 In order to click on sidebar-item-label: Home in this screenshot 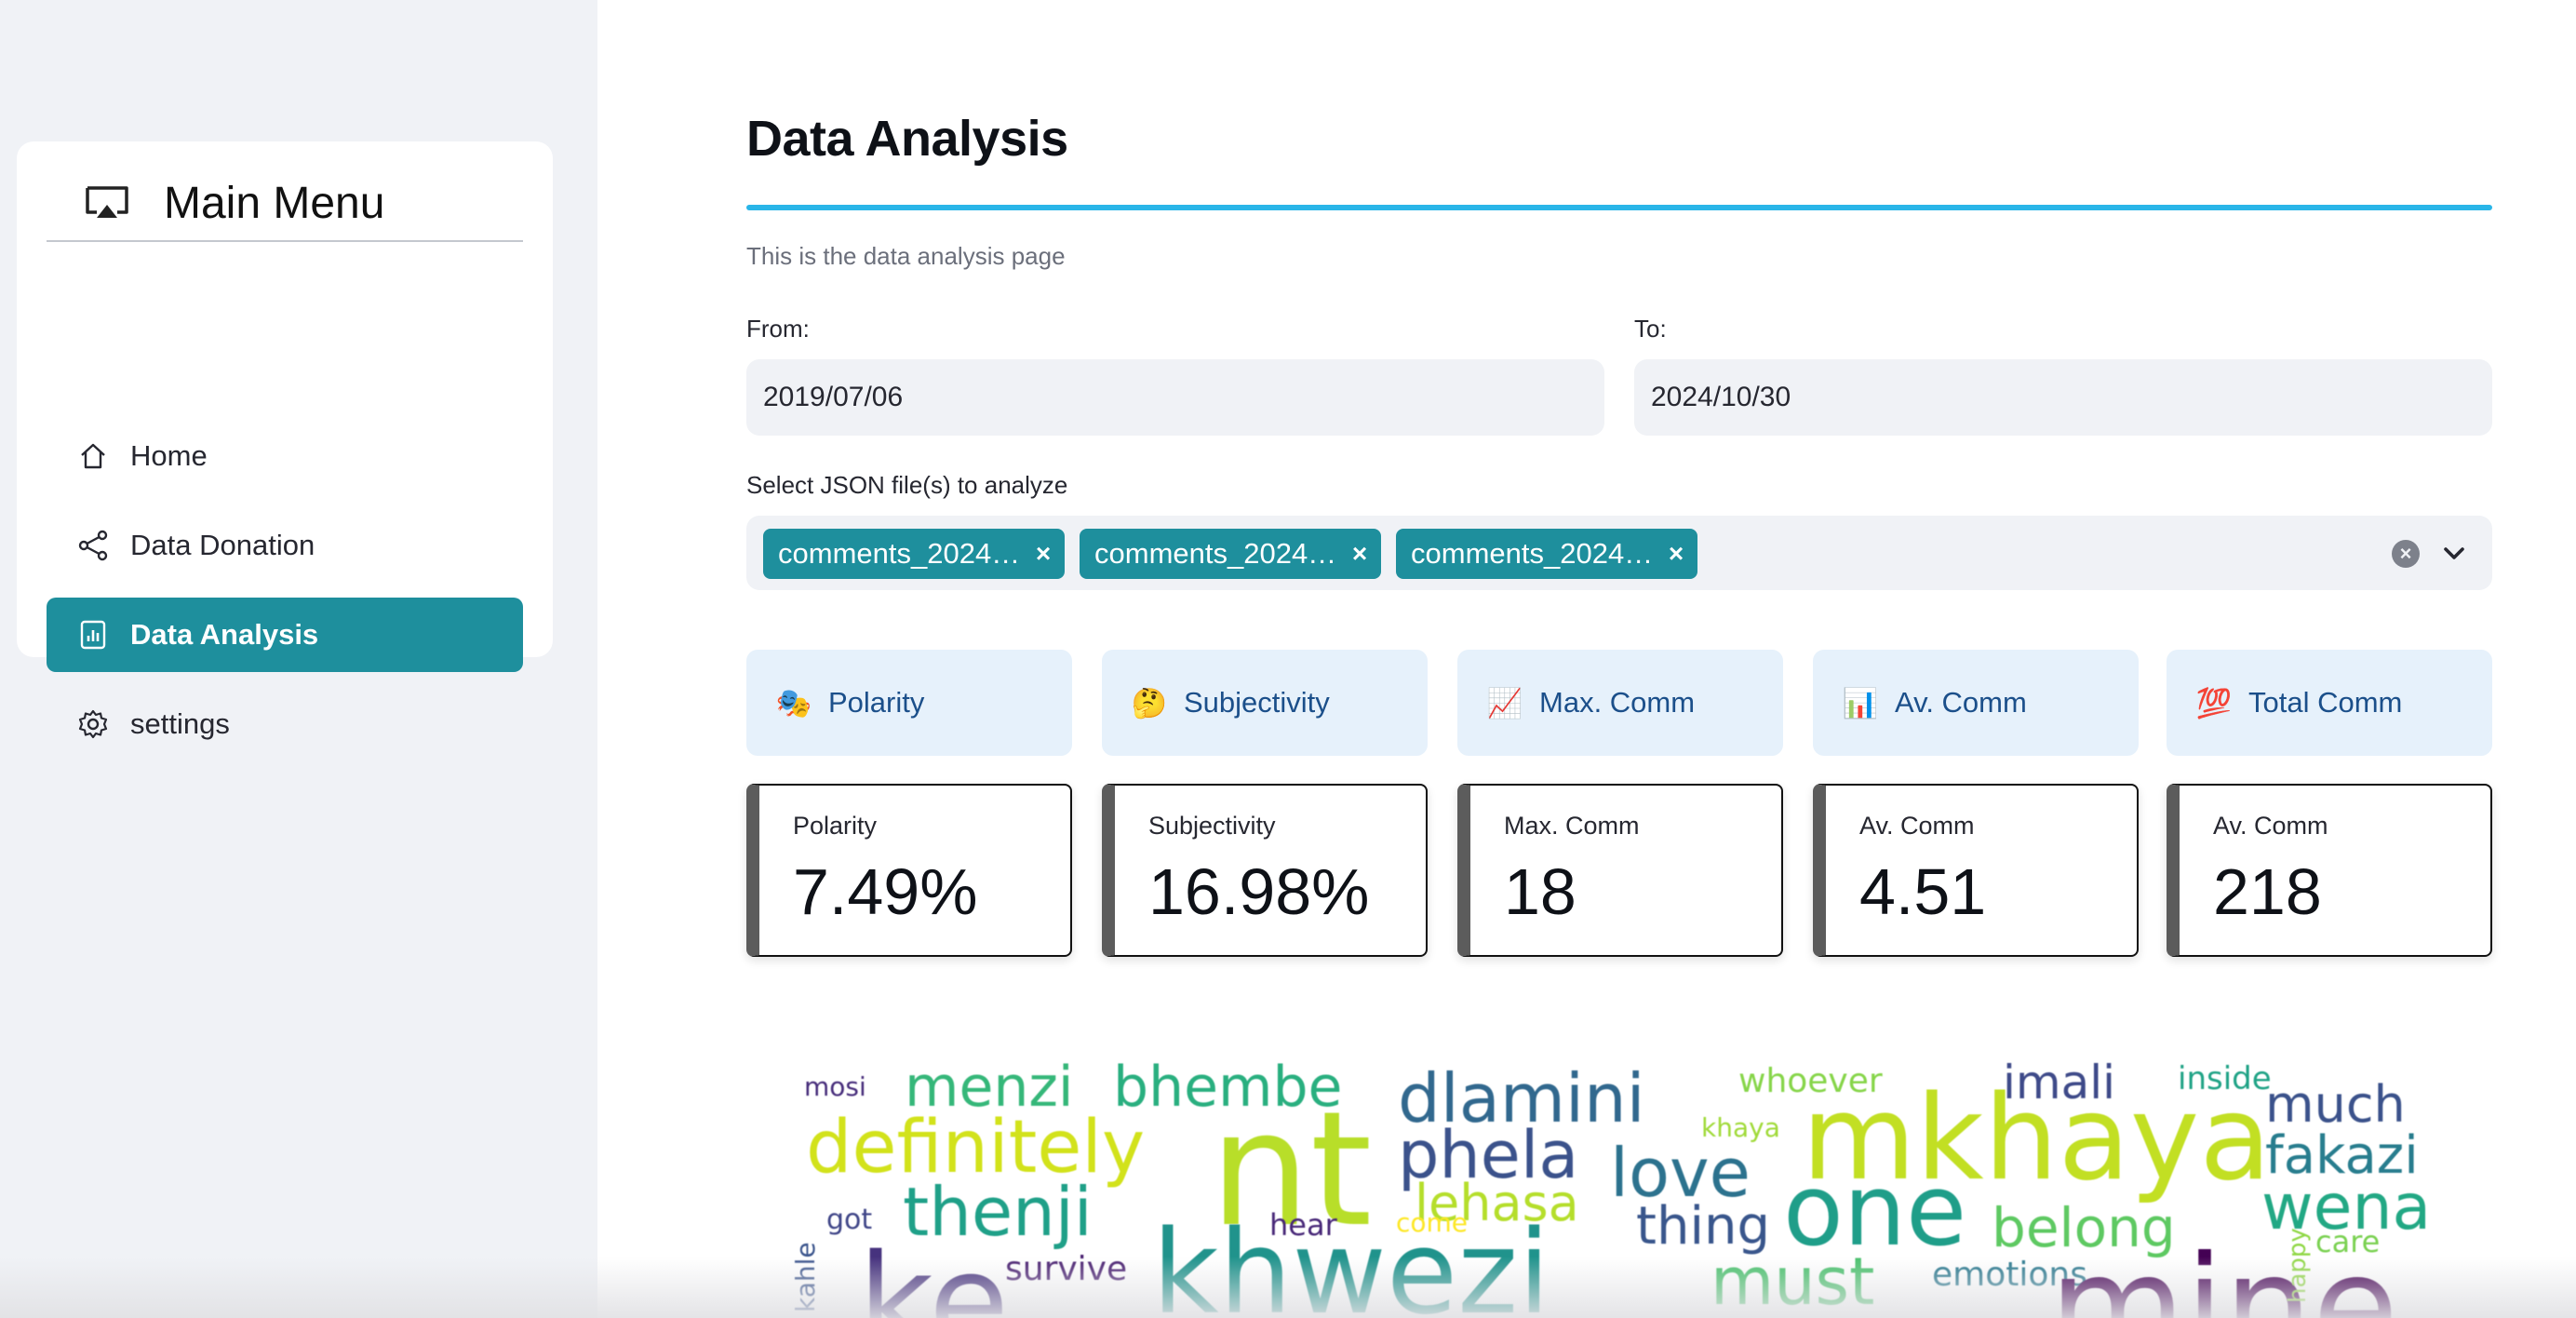, I will do `click(169, 455)`.